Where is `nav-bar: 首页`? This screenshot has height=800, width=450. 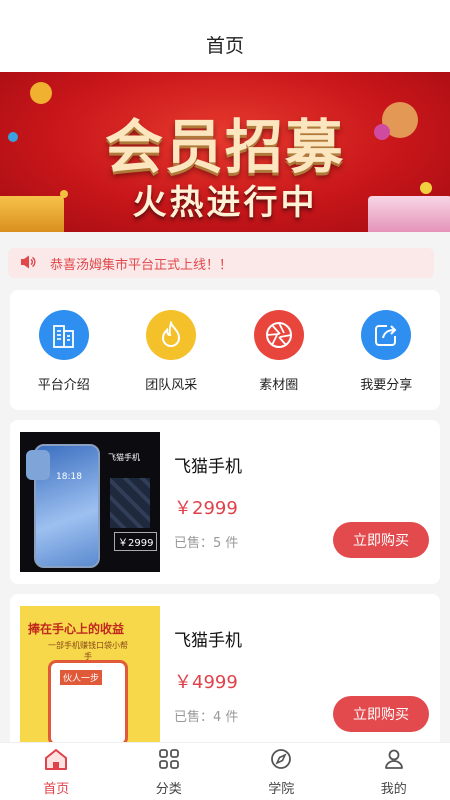 nav-bar: 首页 is located at coordinates (225, 36).